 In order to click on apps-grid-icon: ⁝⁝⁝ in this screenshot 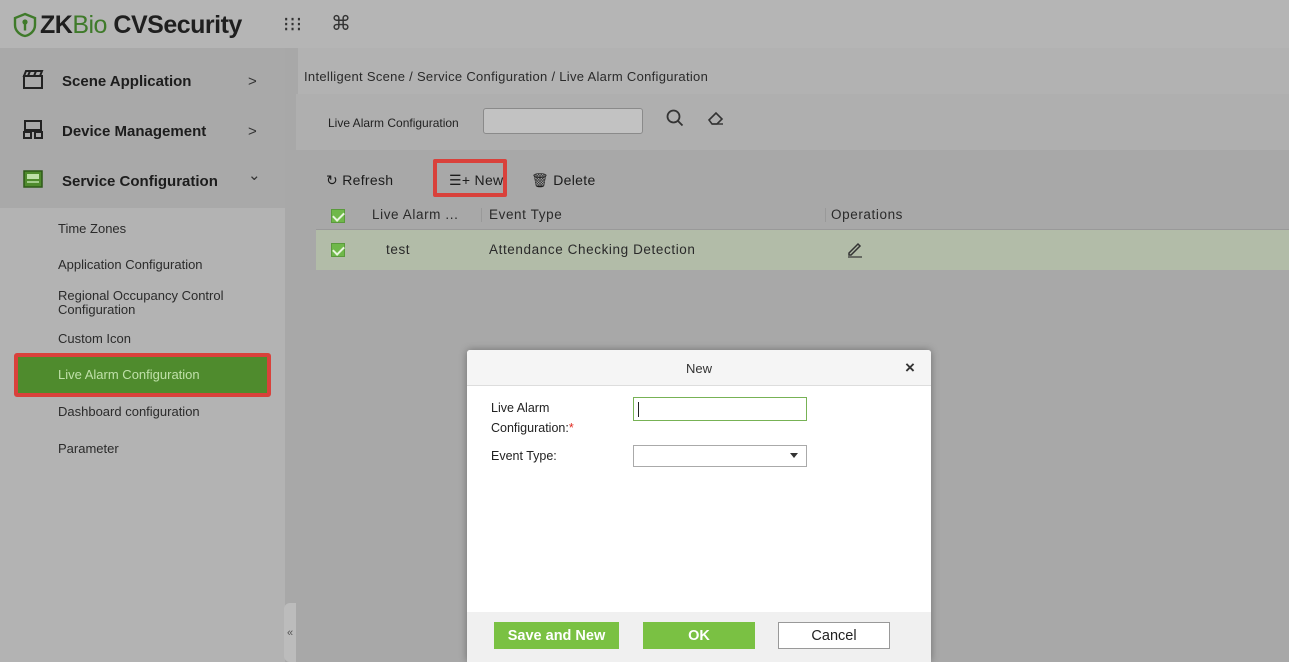, I will do `click(292, 24)`.